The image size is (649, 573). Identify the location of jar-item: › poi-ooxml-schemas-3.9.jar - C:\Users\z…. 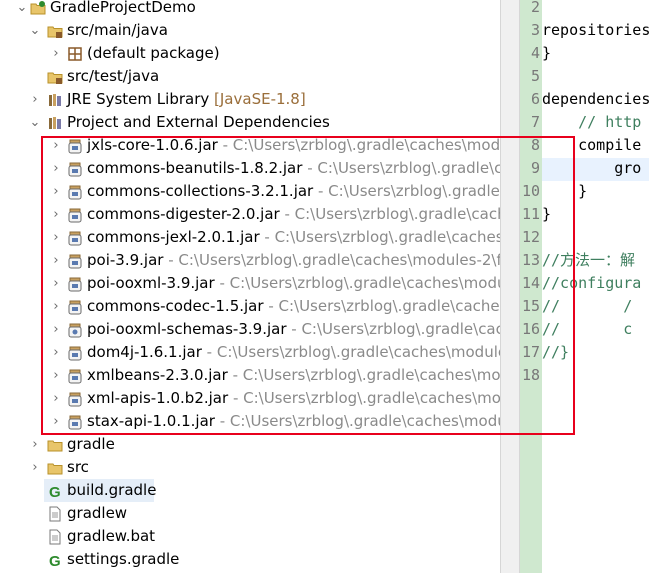
(250, 329).